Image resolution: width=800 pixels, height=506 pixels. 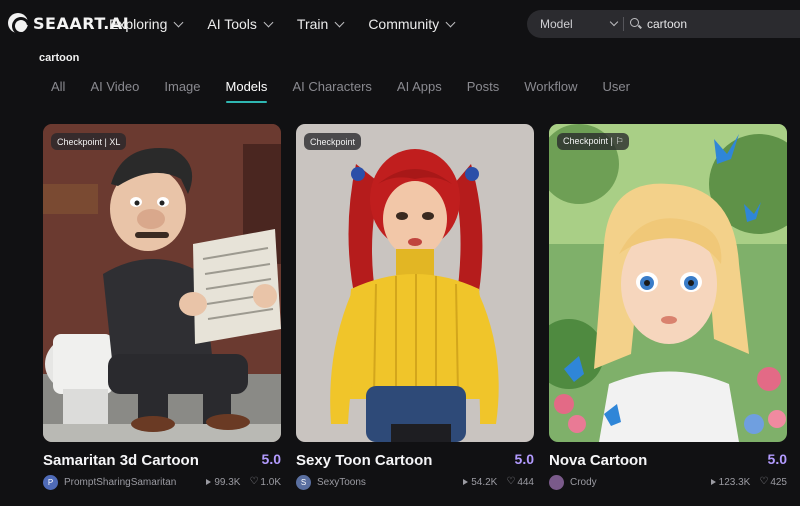 I want to click on nav-ai-tools: AI Tools, so click(x=240, y=24).